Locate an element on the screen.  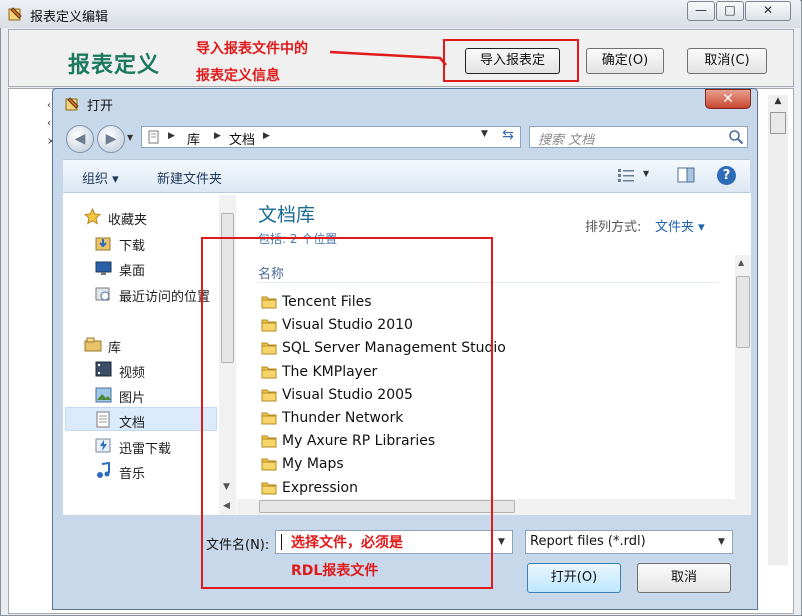
close-button: ✕ is located at coordinates (768, 11).